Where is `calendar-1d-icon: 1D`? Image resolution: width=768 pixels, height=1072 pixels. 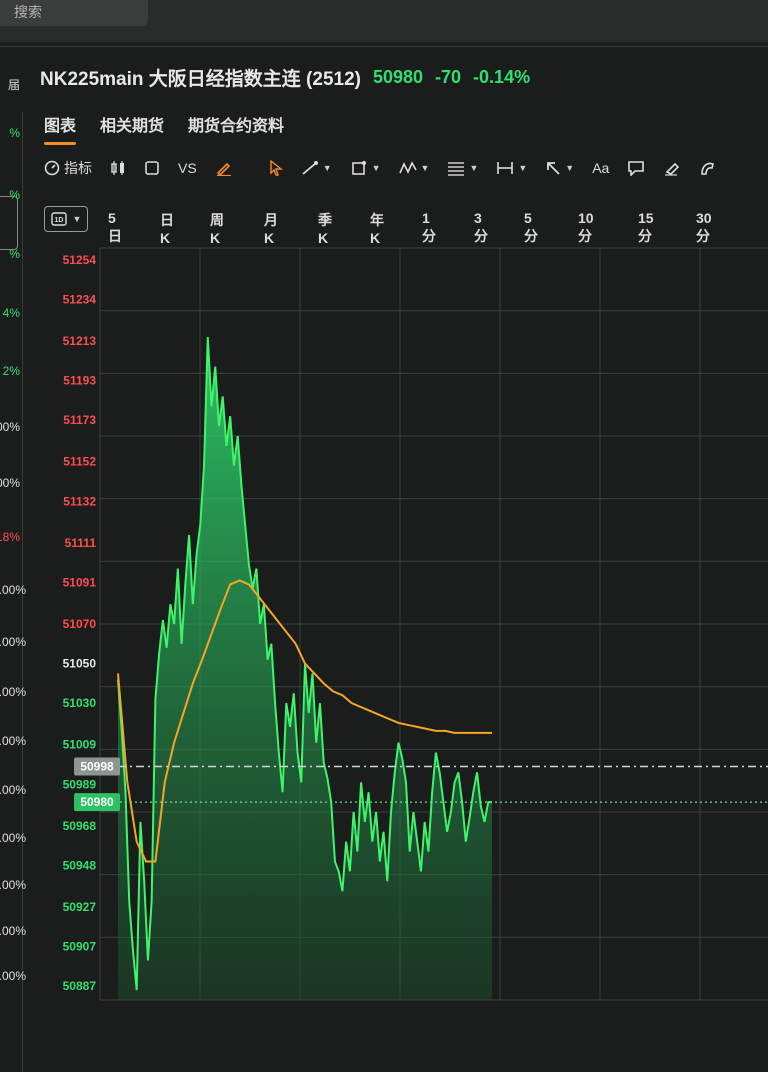 calendar-1d-icon: 1D is located at coordinates (58, 219).